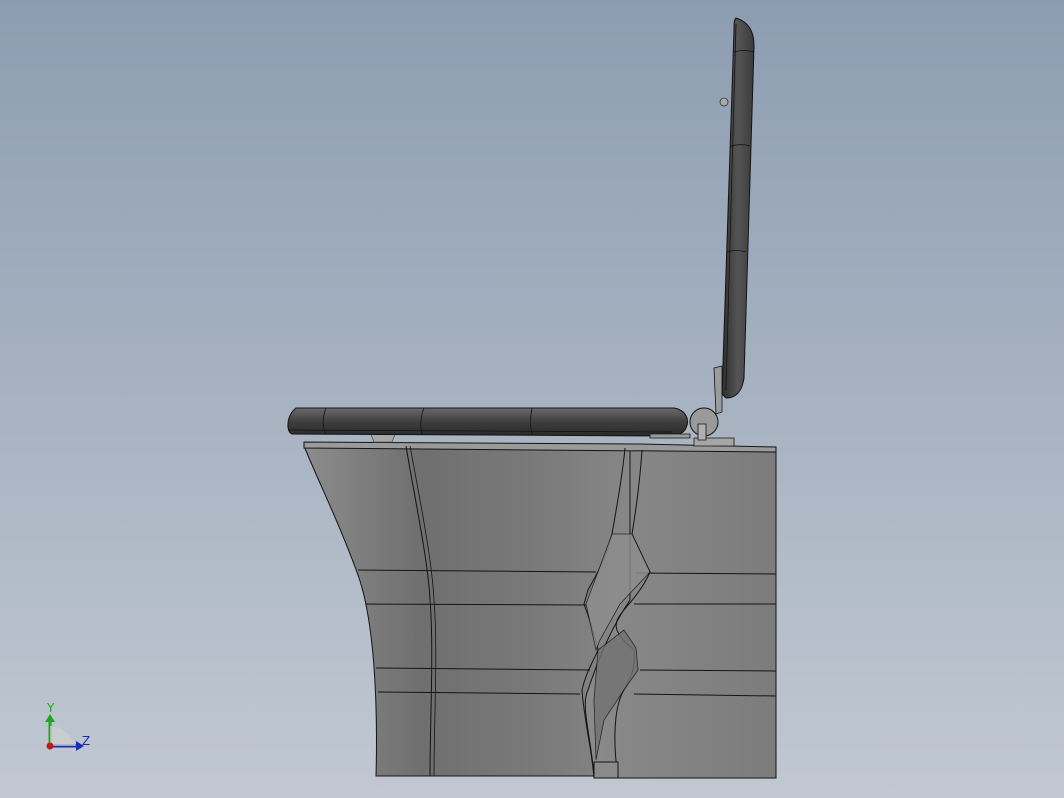  I want to click on lid-body, so click(738, 208).